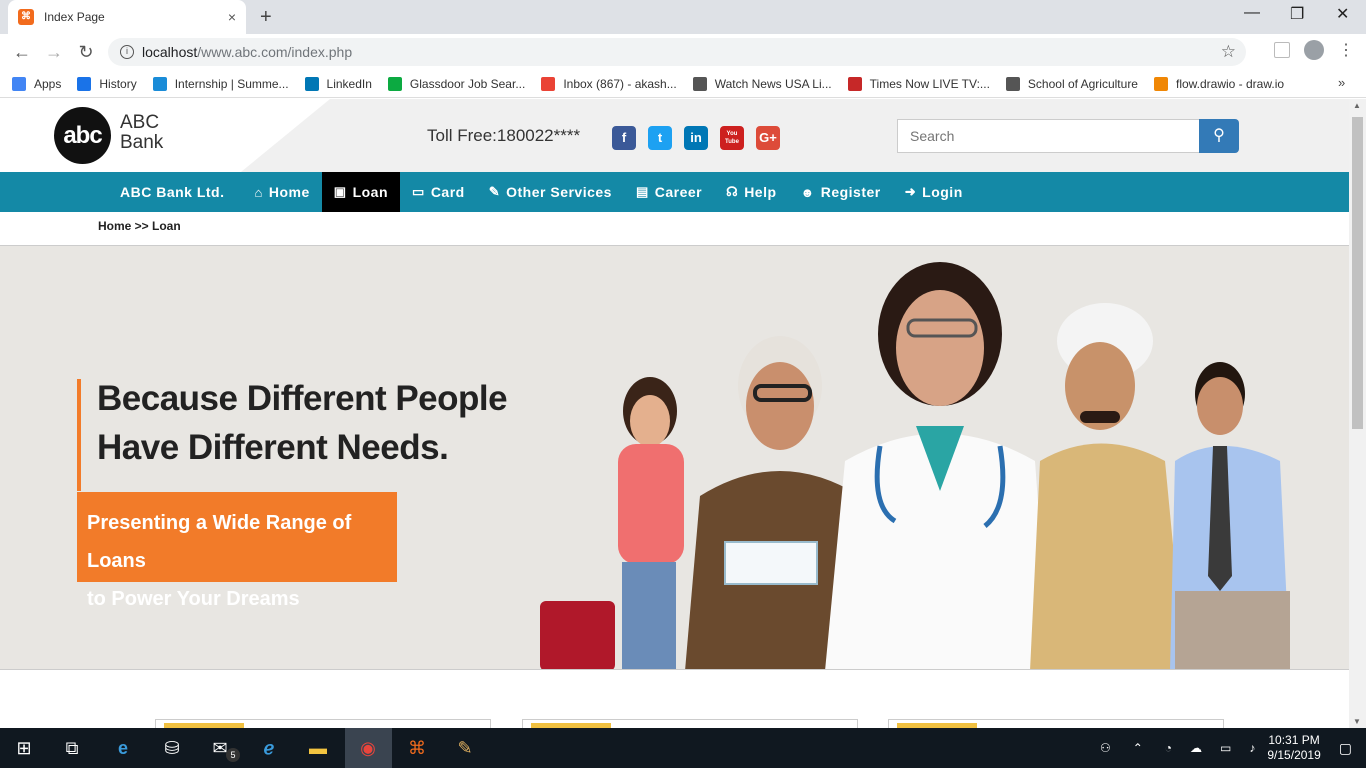 The height and width of the screenshot is (768, 1366). What do you see at coordinates (266, 17) in the screenshot?
I see `new-tab-button: +` at bounding box center [266, 17].